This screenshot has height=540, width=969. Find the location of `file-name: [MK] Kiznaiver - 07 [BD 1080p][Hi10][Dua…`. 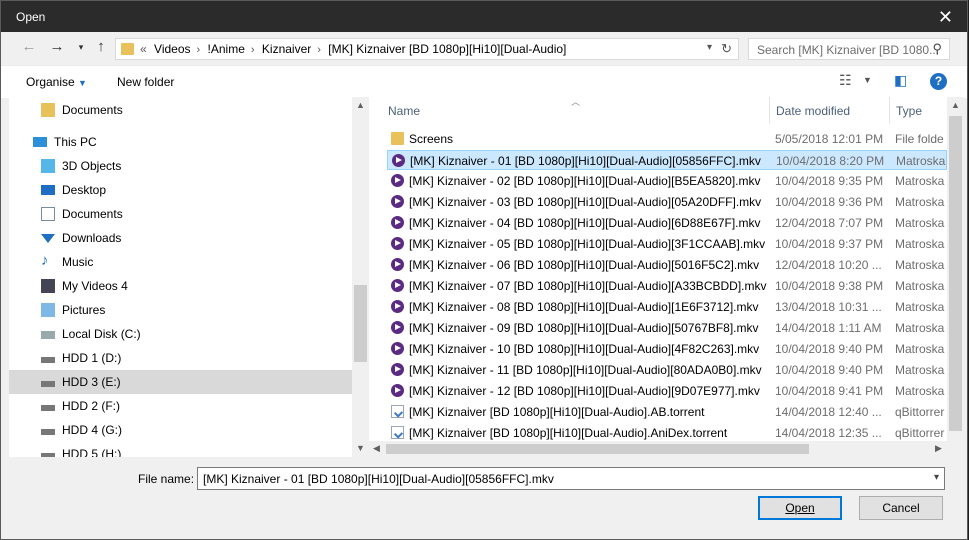

file-name: [MK] Kiznaiver - 07 [BD 1080p][Hi10][Dua… is located at coordinates (588, 286).